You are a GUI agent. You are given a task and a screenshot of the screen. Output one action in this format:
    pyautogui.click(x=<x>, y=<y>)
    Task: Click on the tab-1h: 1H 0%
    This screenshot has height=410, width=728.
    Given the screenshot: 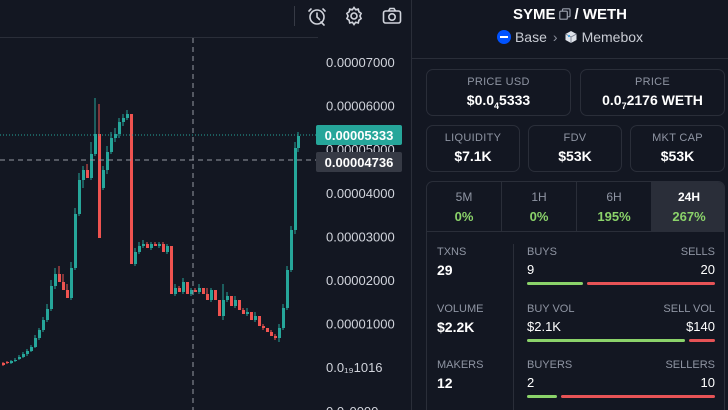 What is the action you would take?
    pyautogui.click(x=539, y=207)
    